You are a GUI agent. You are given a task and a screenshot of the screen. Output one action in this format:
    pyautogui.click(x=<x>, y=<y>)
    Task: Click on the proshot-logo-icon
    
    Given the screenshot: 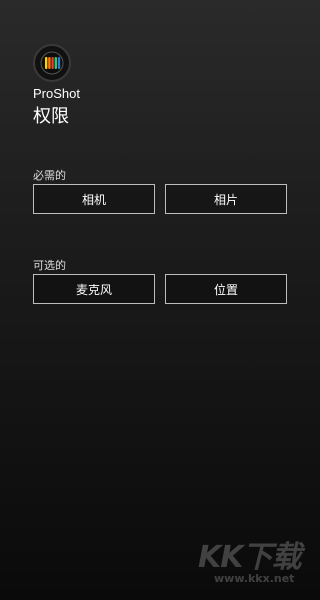 What is the action you would take?
    pyautogui.click(x=52, y=63)
    